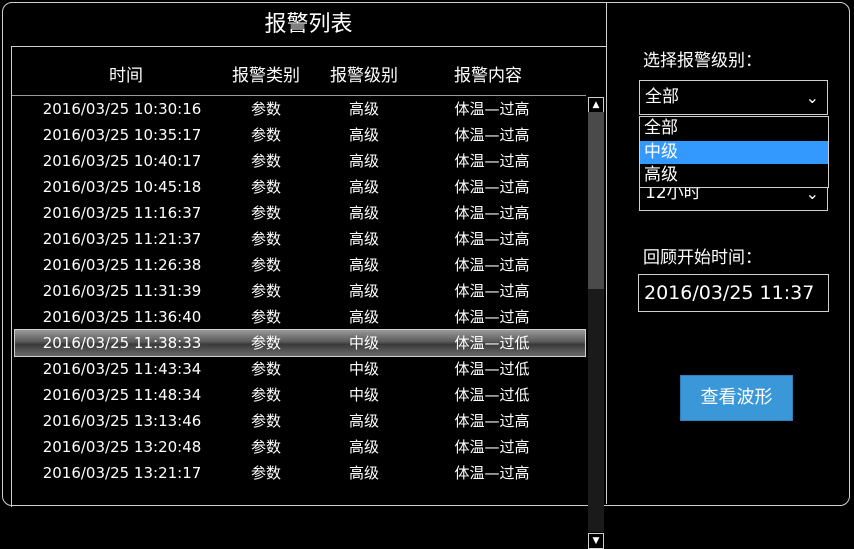 The image size is (854, 549). What do you see at coordinates (299, 291) in the screenshot?
I see `table-row: 2016/03/25 11:31:39 参数 高级 体温—过高` at bounding box center [299, 291].